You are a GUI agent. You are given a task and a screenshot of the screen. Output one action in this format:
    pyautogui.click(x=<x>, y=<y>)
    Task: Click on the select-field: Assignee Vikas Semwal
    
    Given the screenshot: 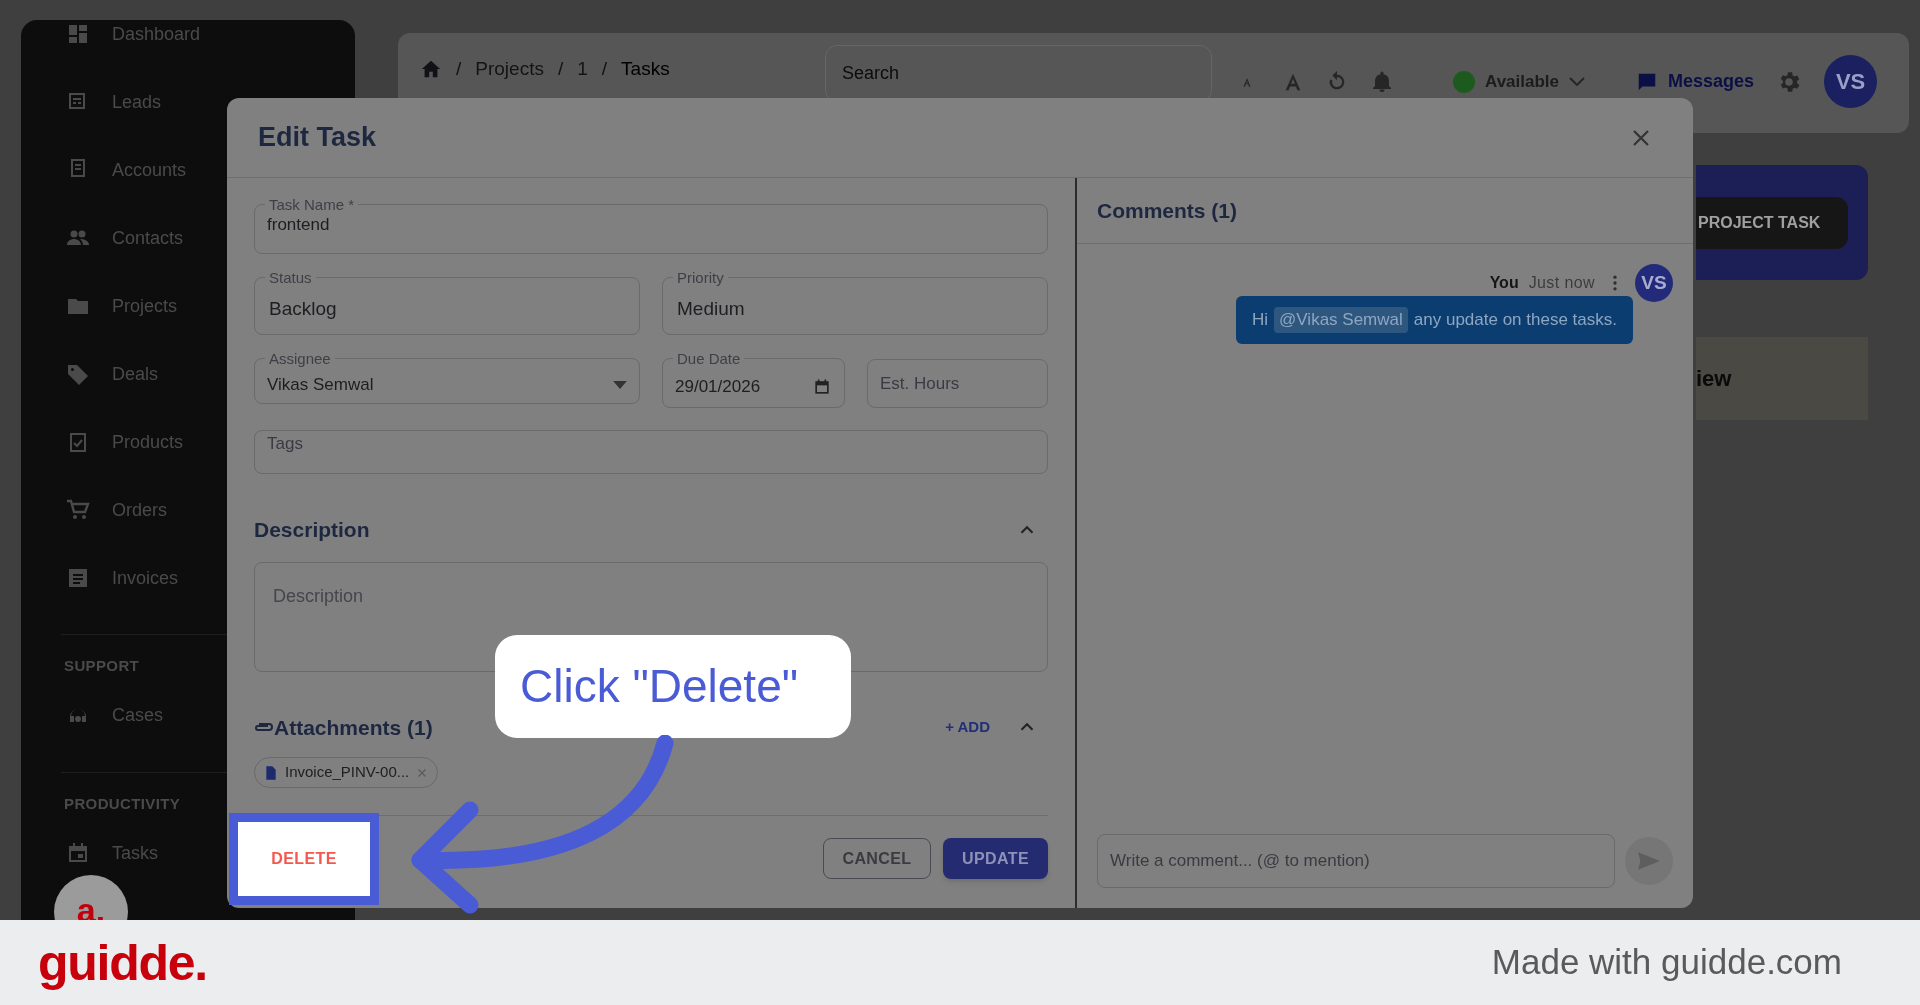 What is the action you would take?
    pyautogui.click(x=447, y=377)
    